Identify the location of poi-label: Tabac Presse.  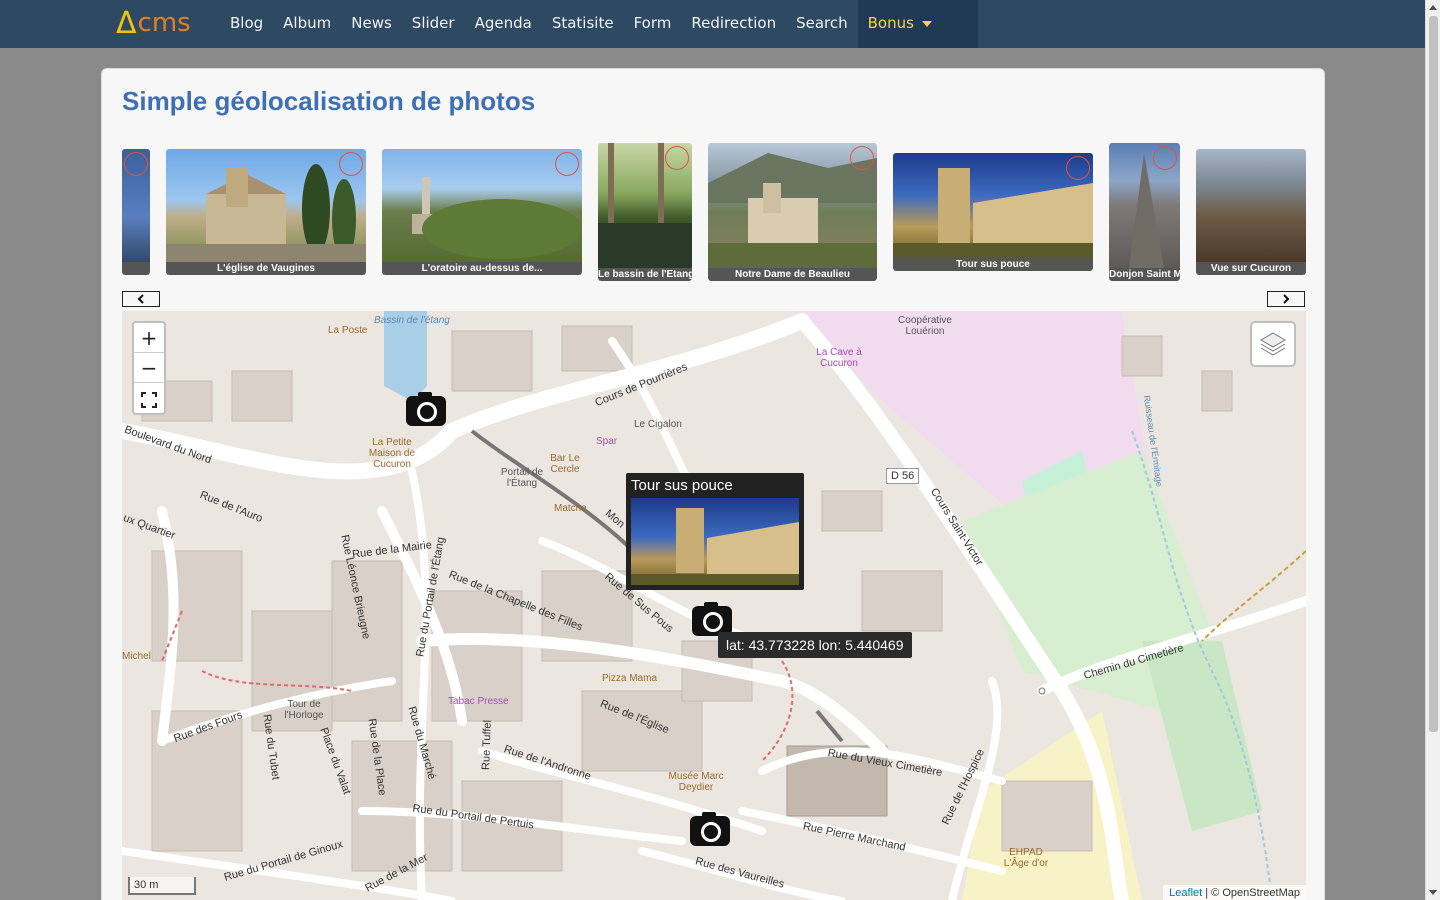
(478, 701).